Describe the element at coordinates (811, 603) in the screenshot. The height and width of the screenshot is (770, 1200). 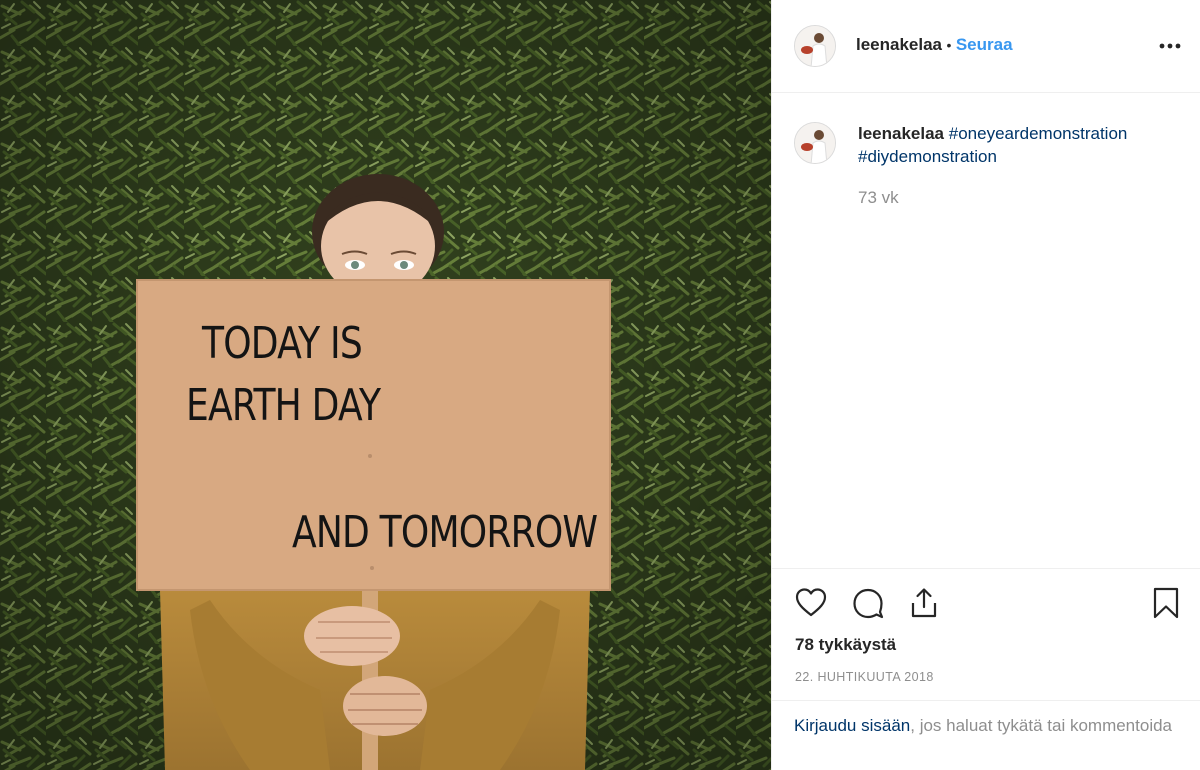
I see `heart-icon` at that location.